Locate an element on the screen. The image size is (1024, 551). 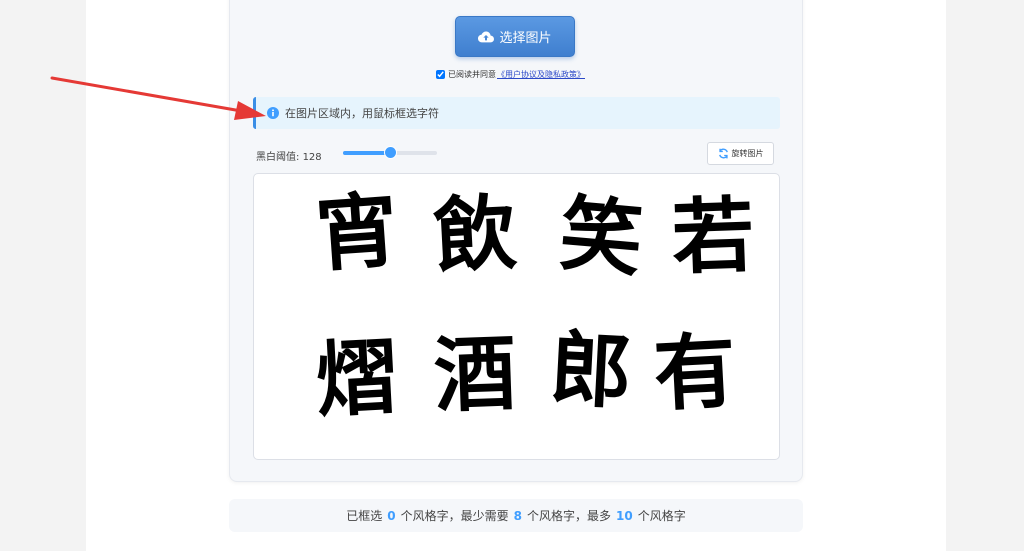
annotation-arrow-head is located at coordinates (250, 110).